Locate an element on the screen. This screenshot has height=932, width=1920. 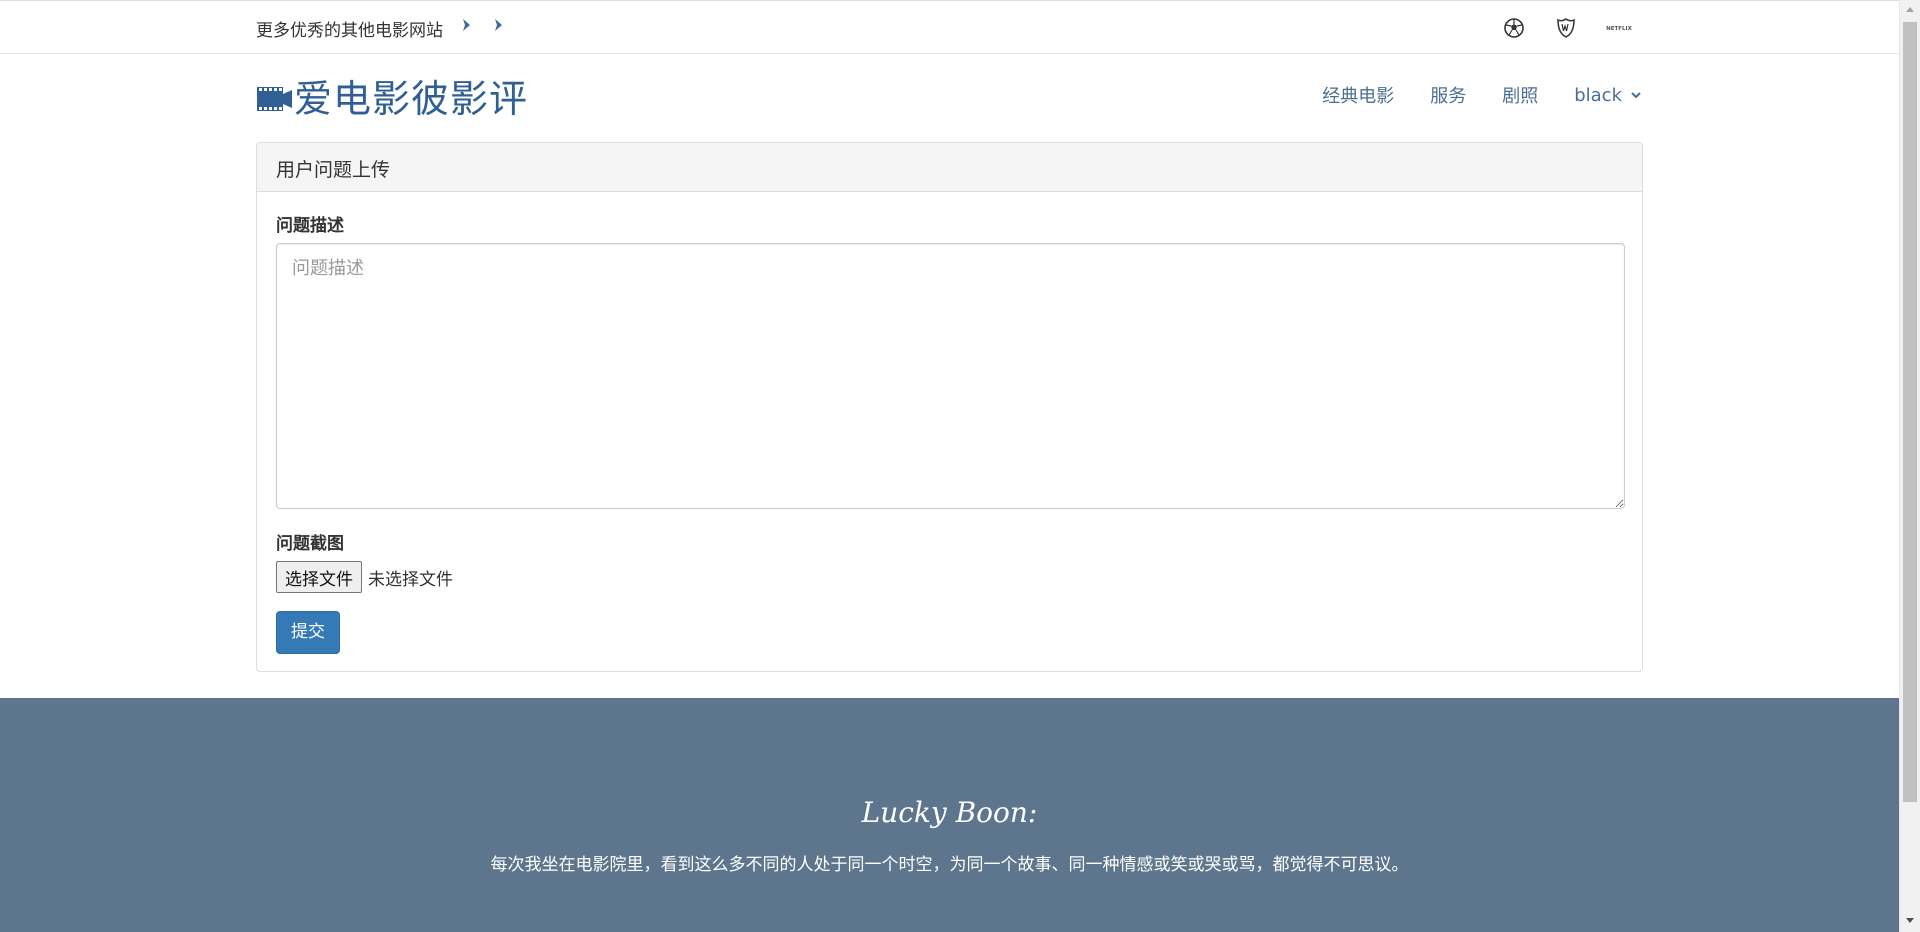
film-strip-icon is located at coordinates (275, 99).